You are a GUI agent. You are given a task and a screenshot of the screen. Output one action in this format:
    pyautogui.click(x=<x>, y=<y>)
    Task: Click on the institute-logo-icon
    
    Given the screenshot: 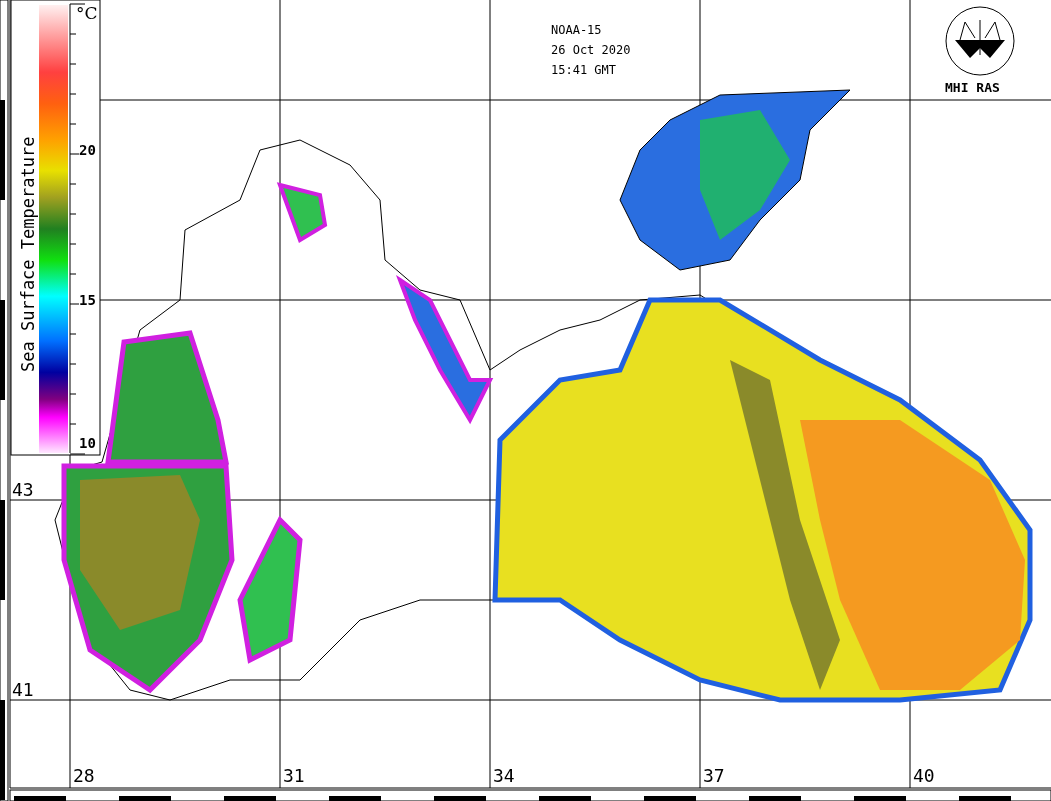 What is the action you would take?
    pyautogui.click(x=980, y=41)
    